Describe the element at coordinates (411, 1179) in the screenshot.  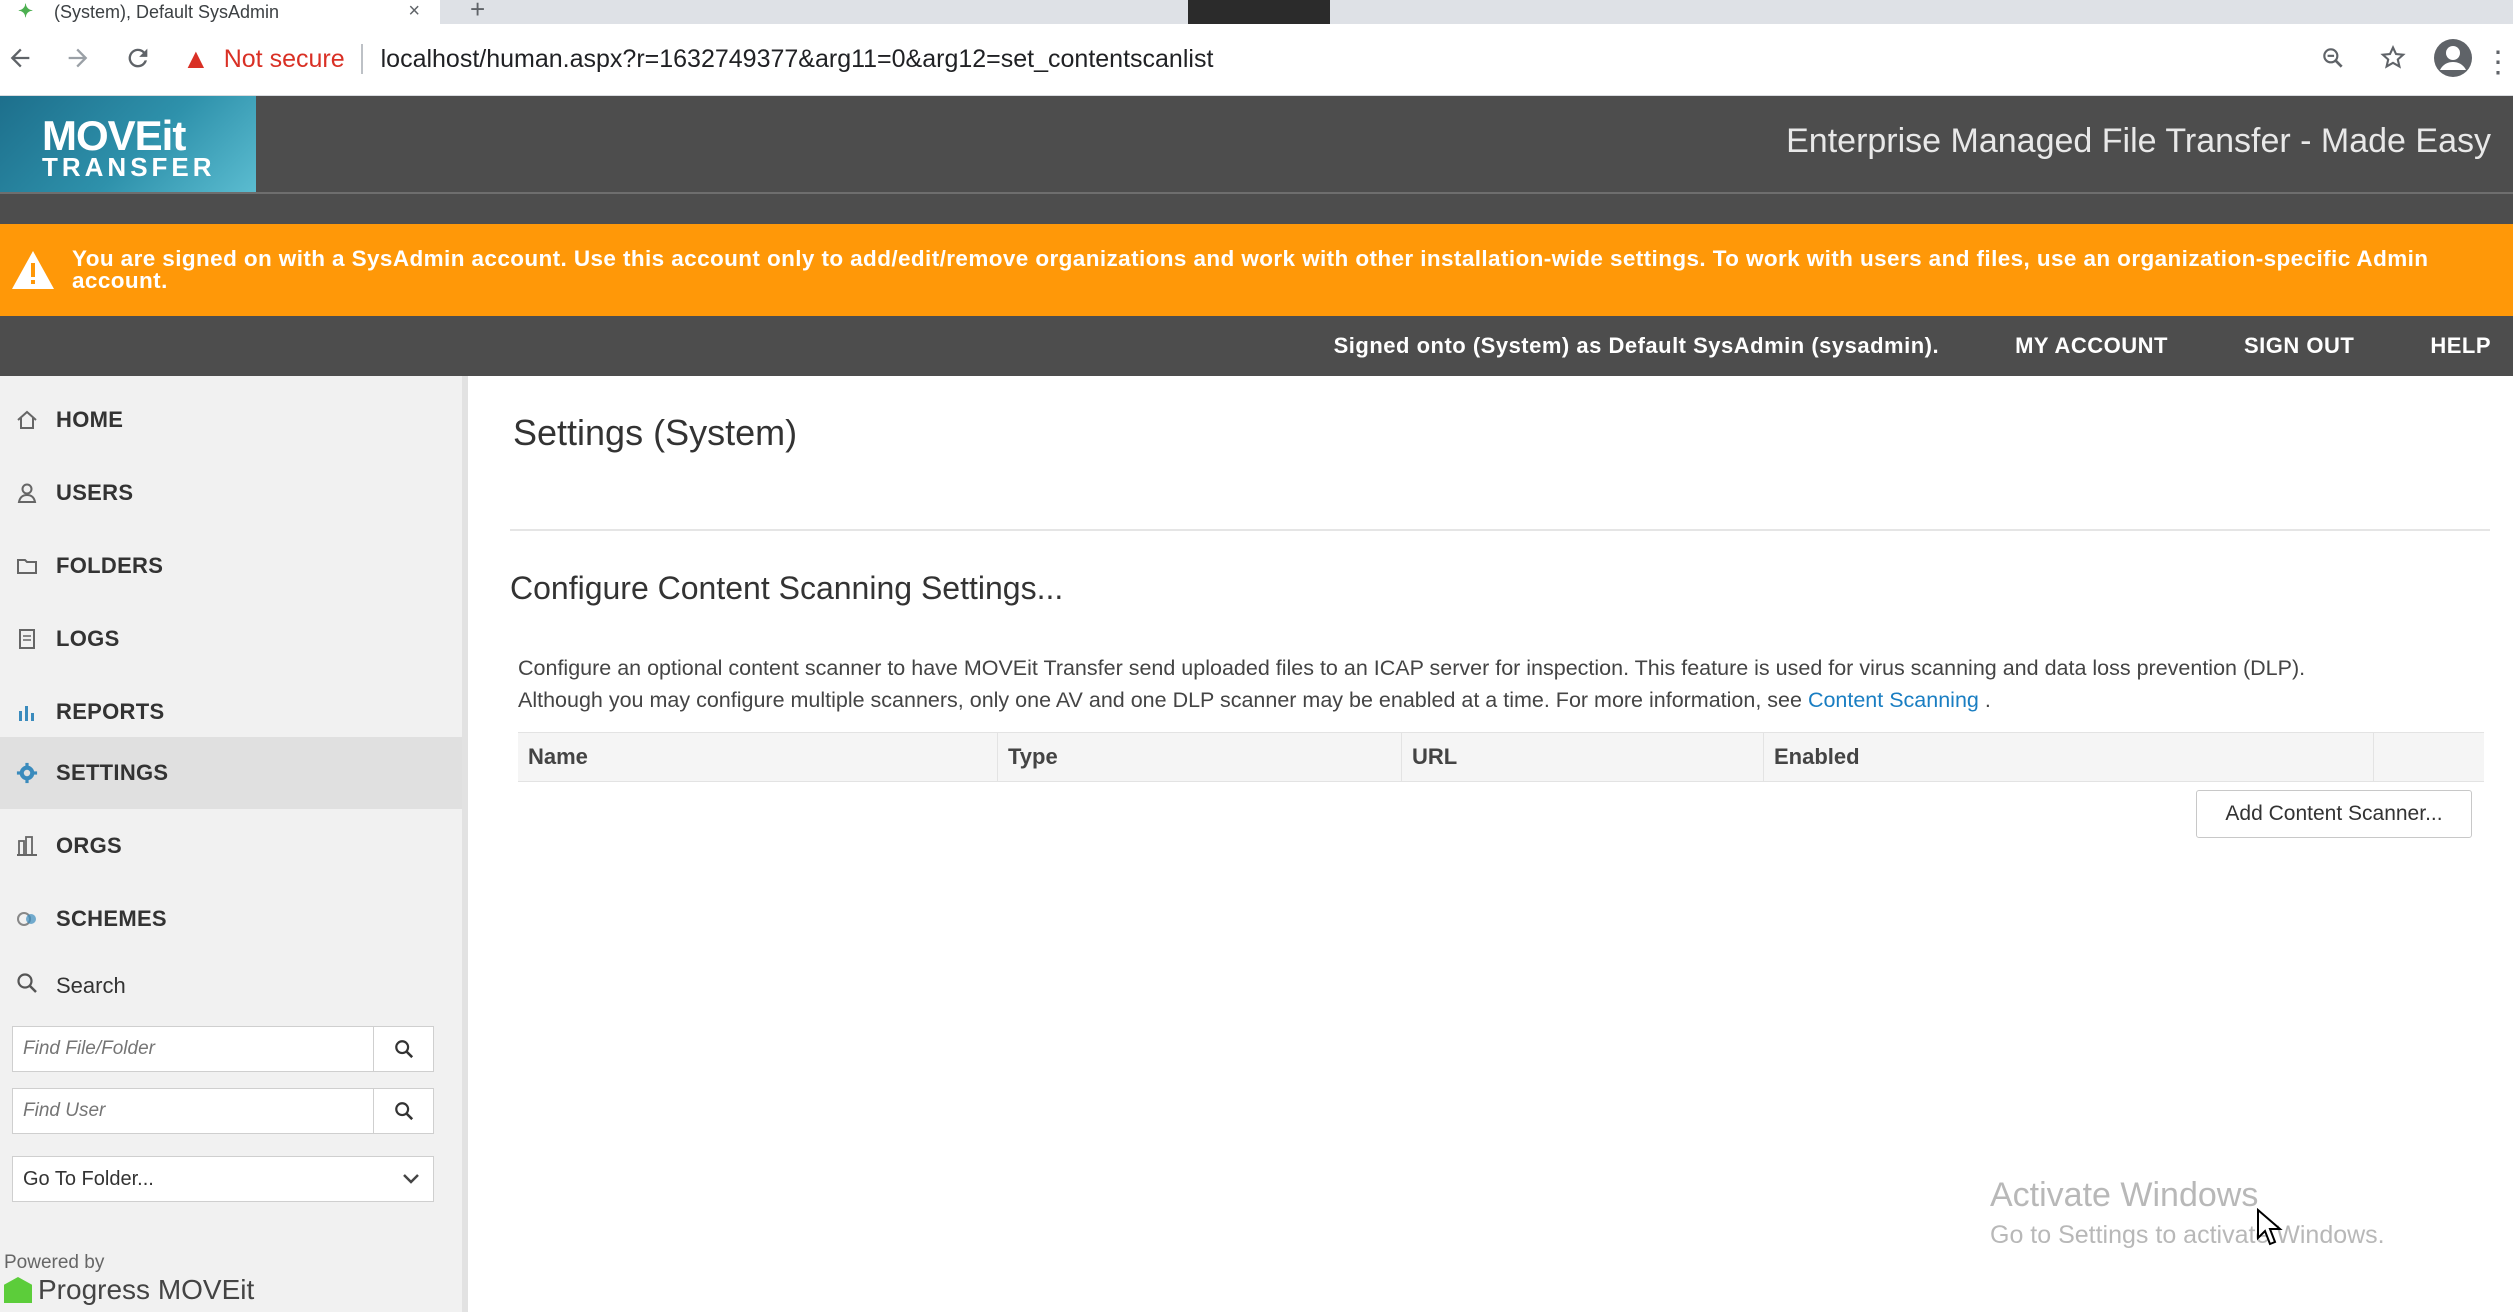
I see `chevron-down-icon` at that location.